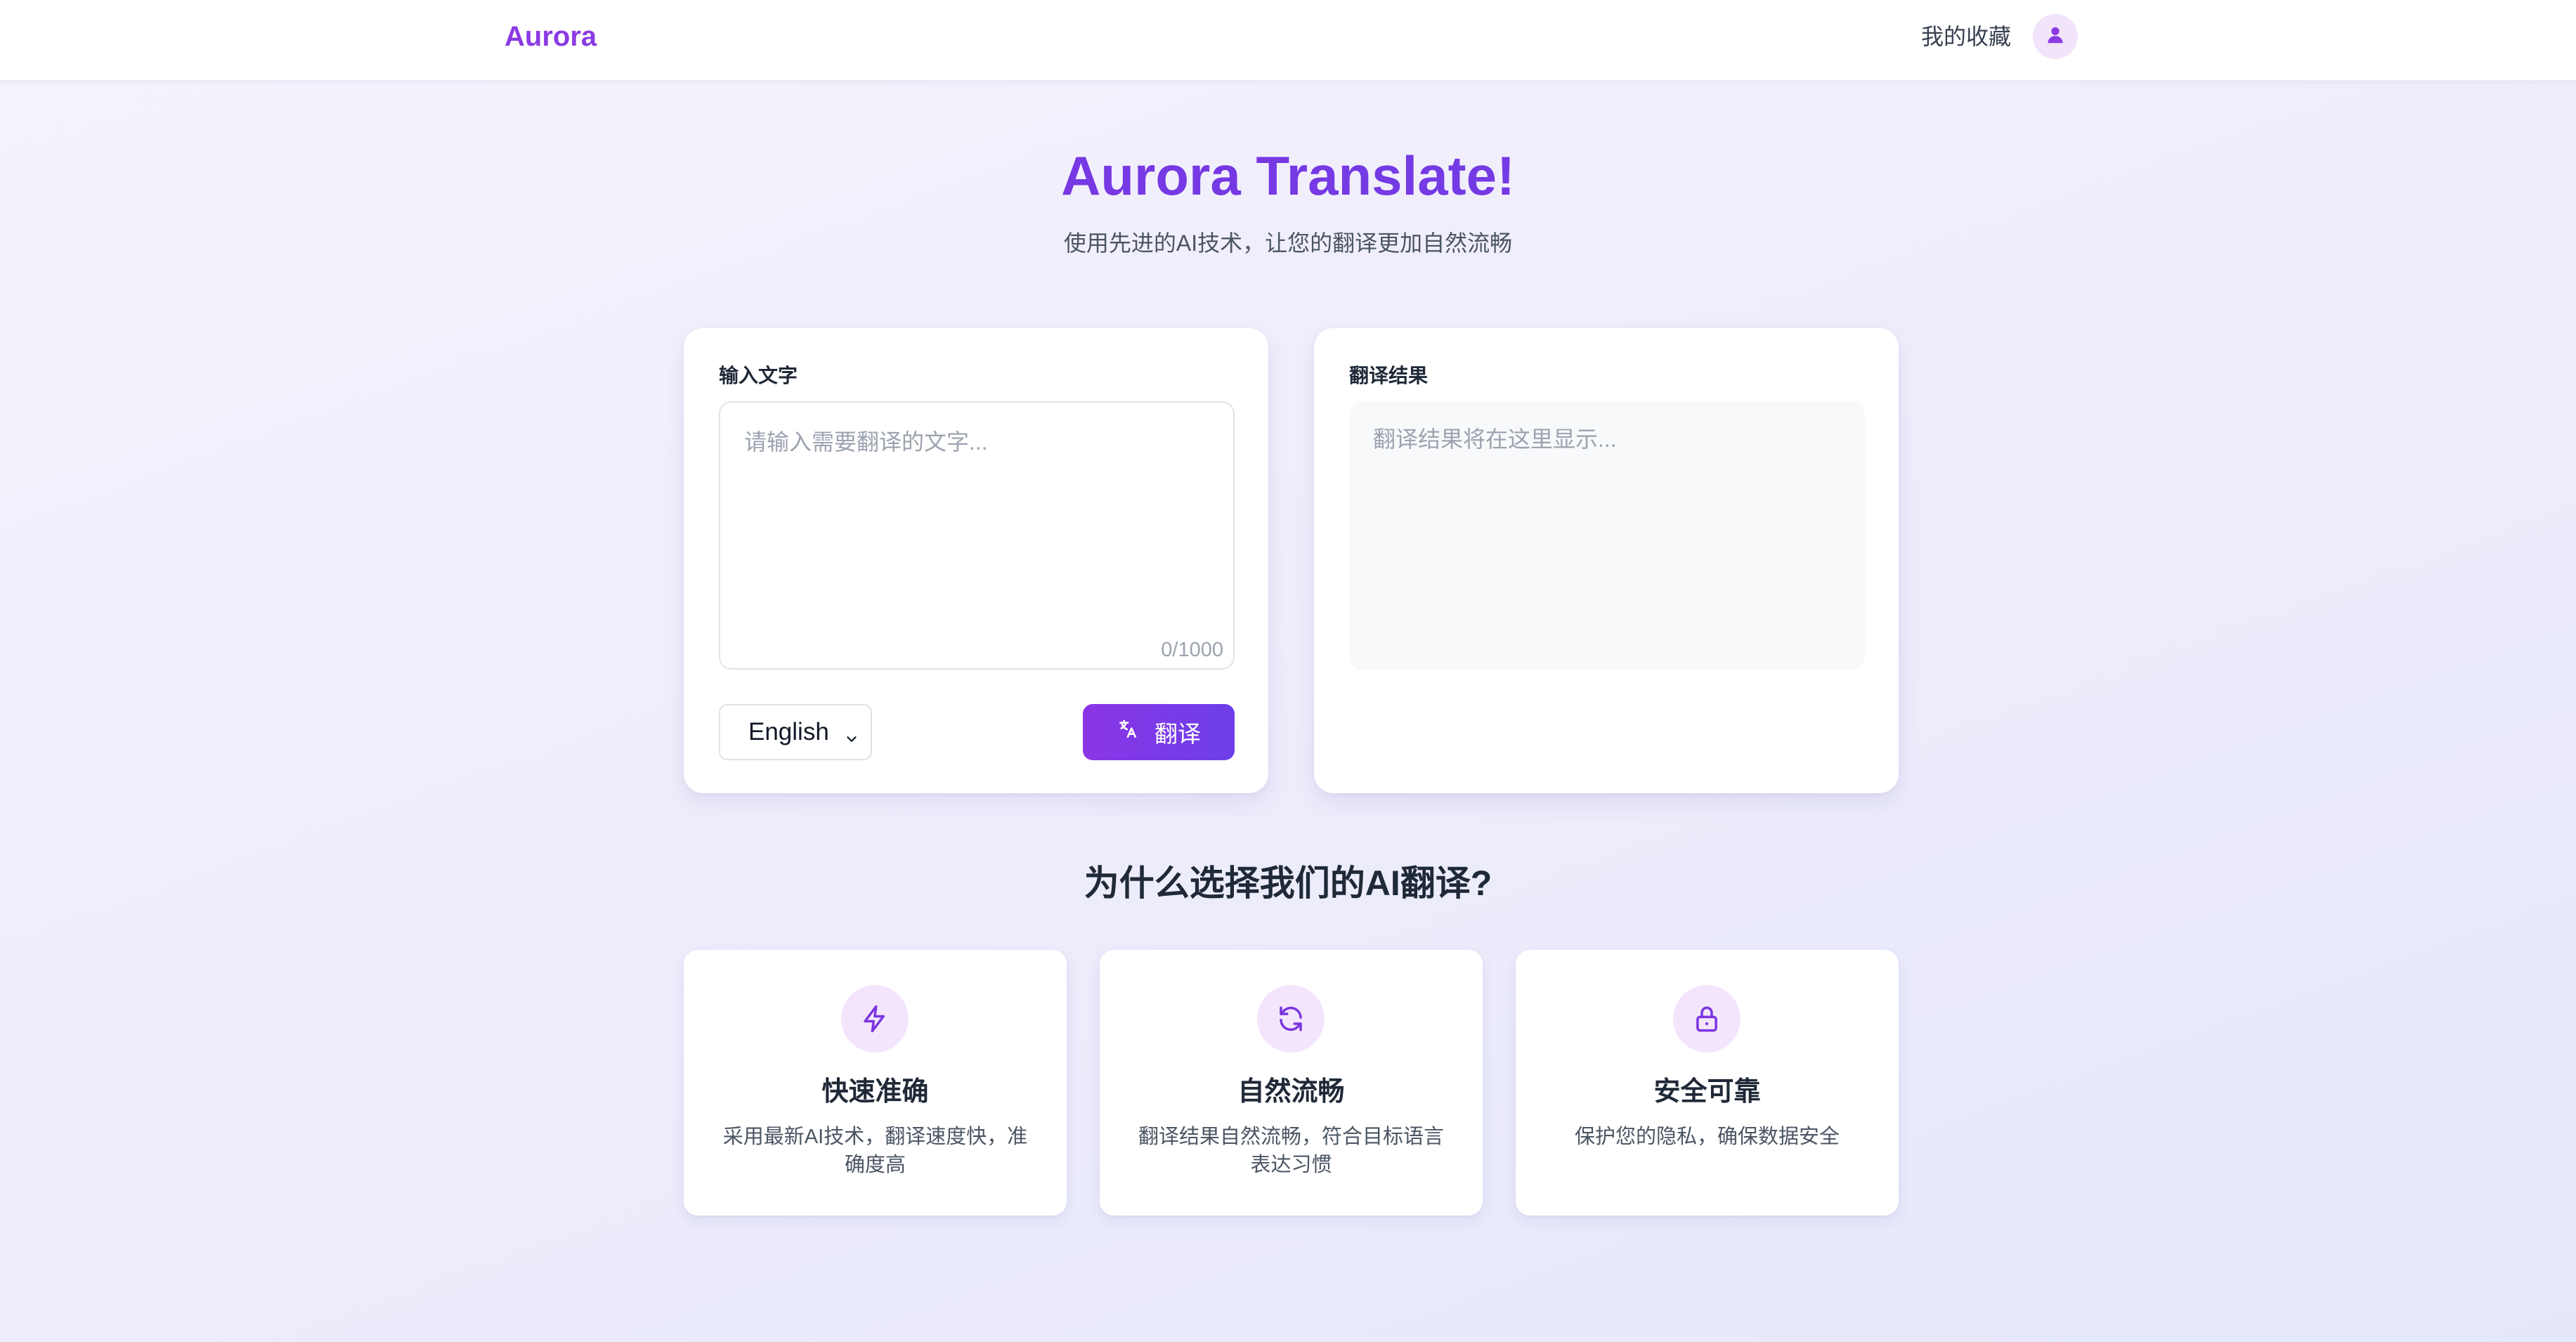 The height and width of the screenshot is (1342, 2576). What do you see at coordinates (875, 1151) in the screenshot?
I see `feature-description: 采用最新AI技术，翻译速度快，准确度高` at bounding box center [875, 1151].